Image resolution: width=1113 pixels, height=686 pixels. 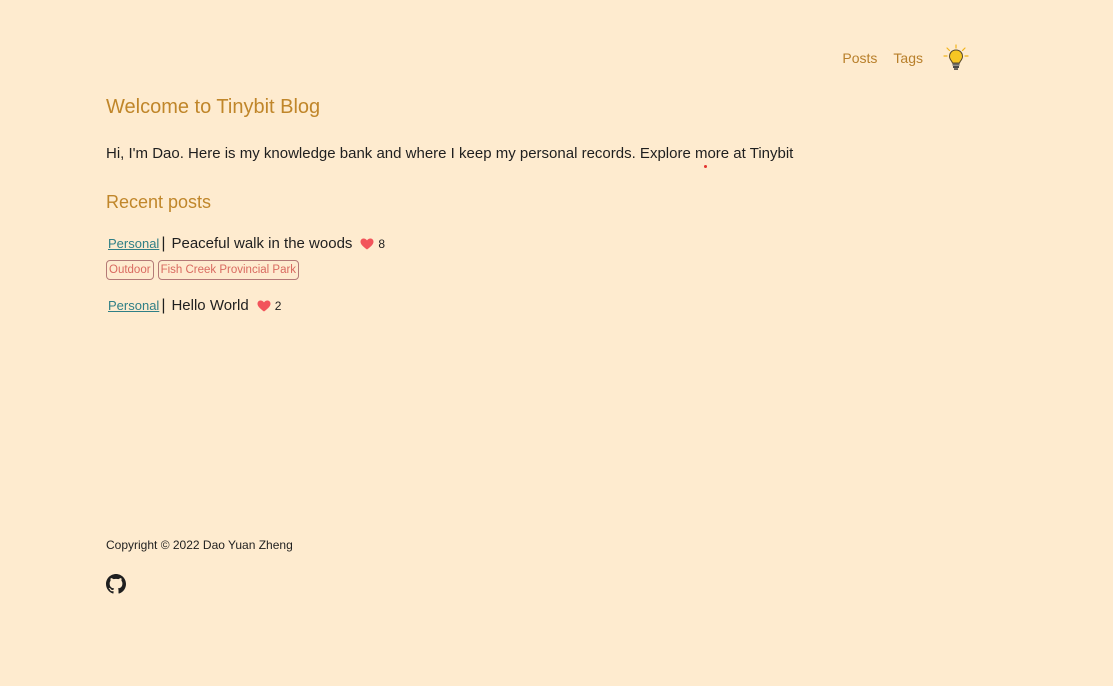 What do you see at coordinates (159, 202) in the screenshot?
I see `recent-posts-heading: Recent posts` at bounding box center [159, 202].